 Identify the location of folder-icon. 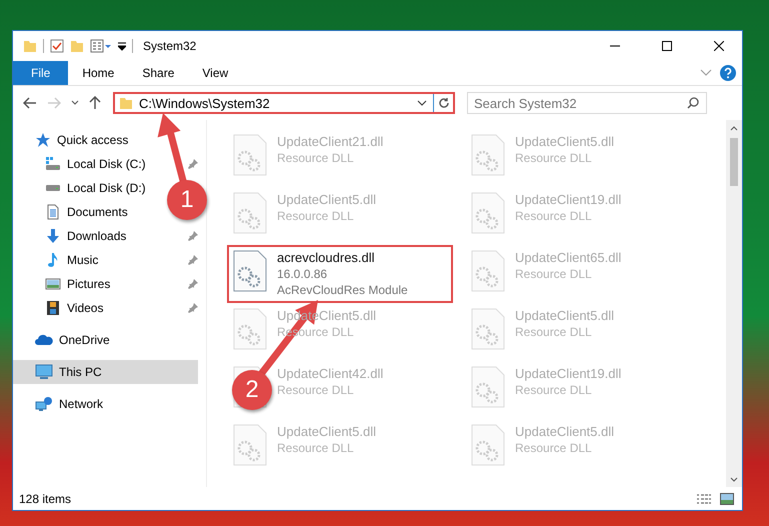
(126, 103).